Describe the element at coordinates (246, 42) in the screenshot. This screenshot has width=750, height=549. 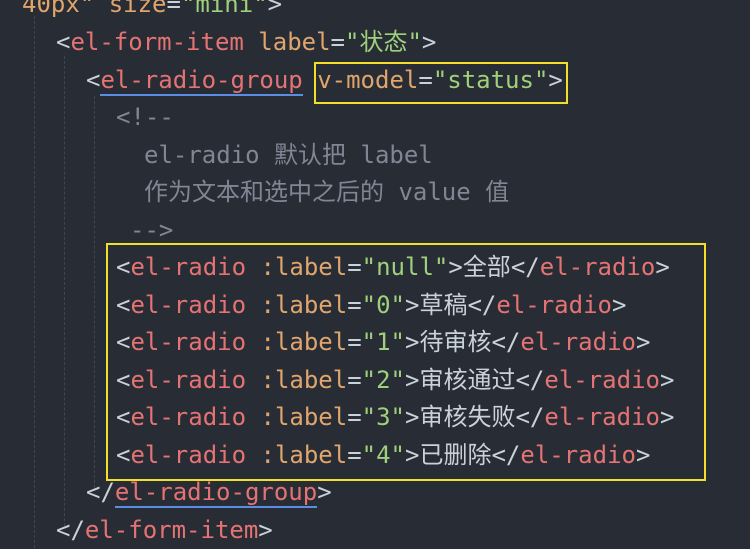
I see `code-line-form-item: <el-form-item label="状态">` at that location.